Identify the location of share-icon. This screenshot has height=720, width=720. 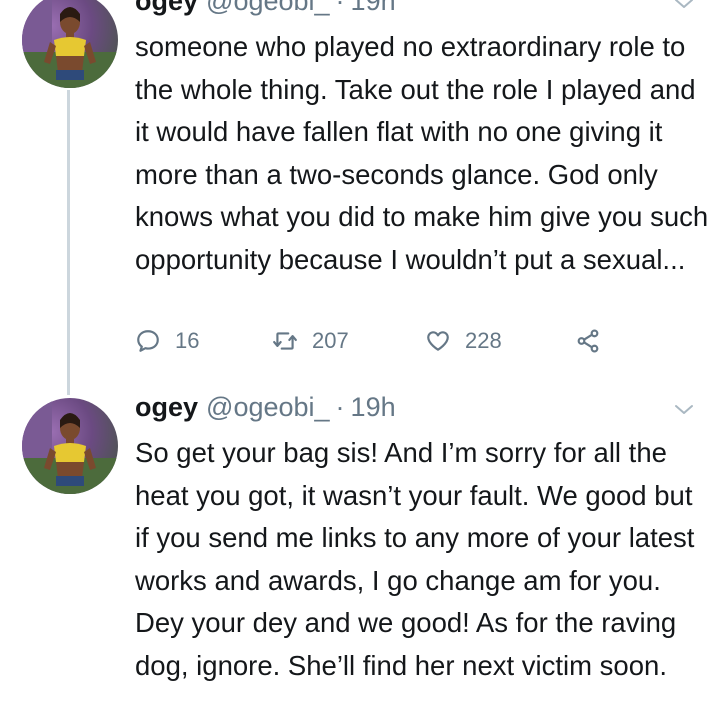
(588, 341).